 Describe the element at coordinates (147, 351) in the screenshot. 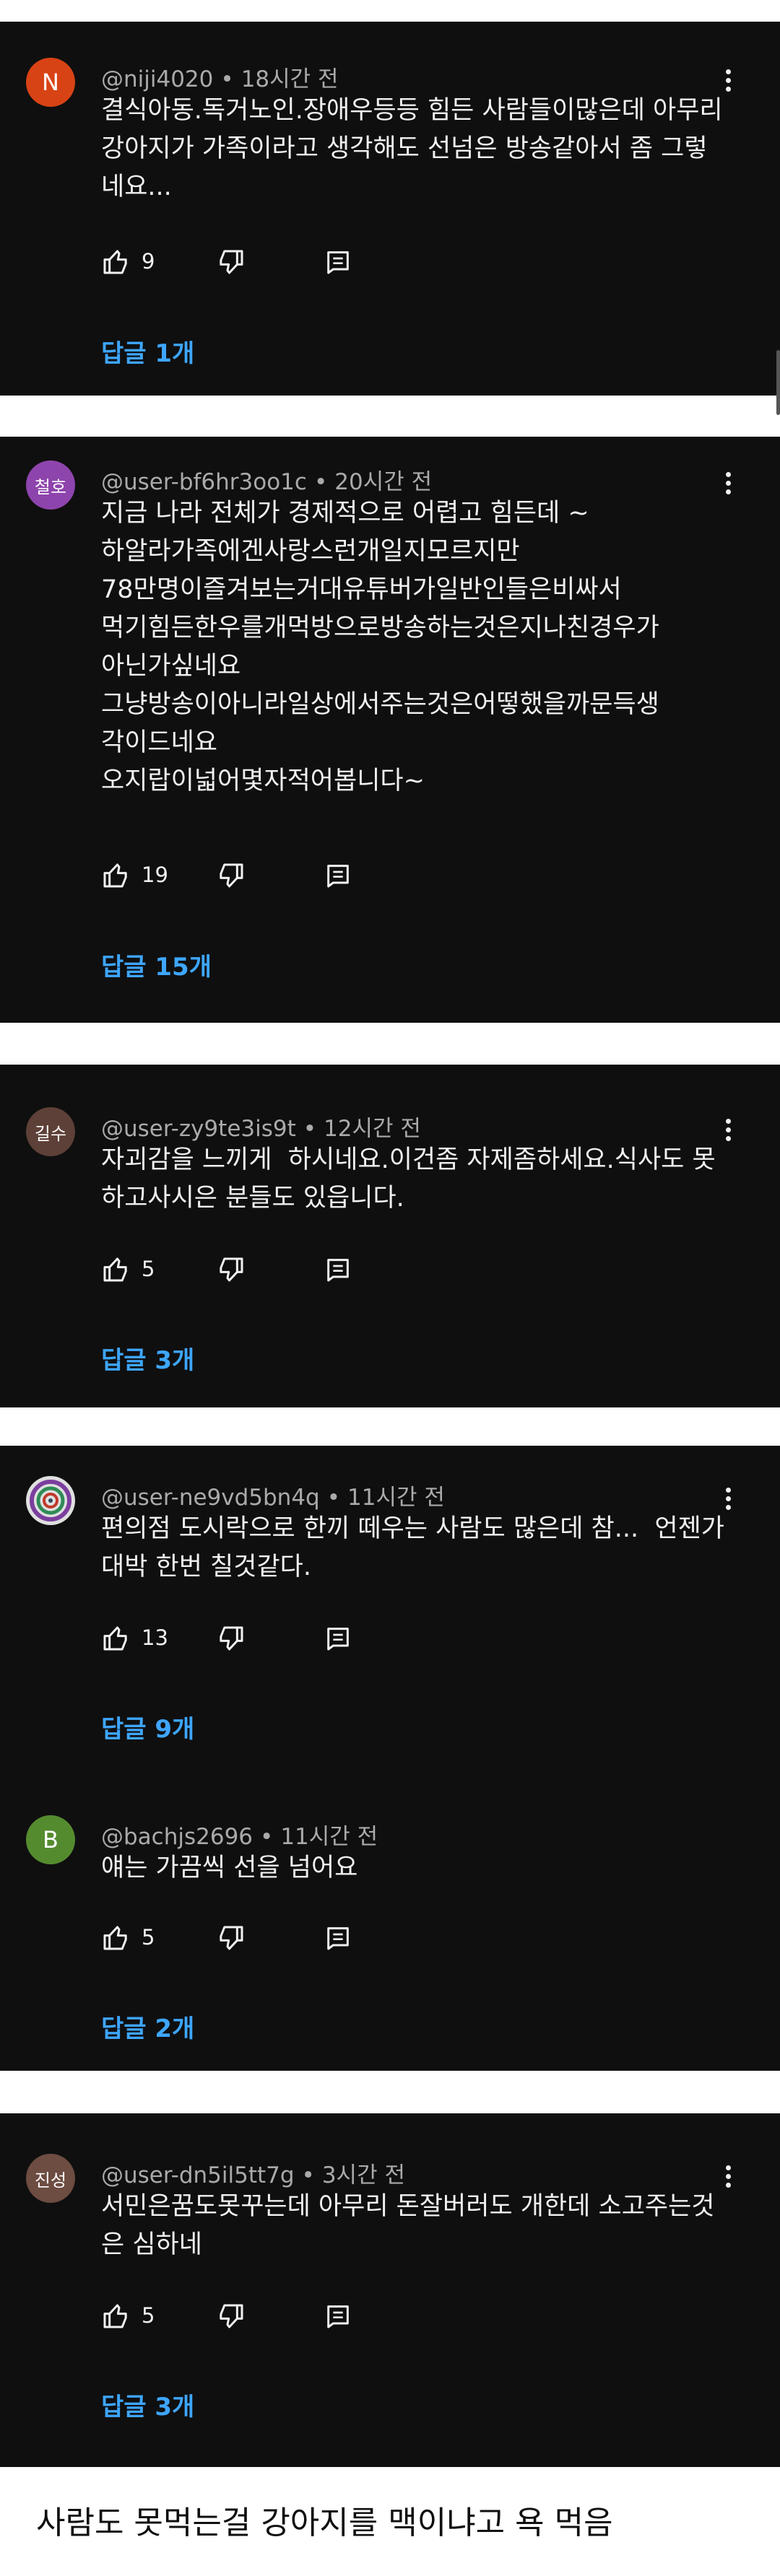

I see `replies-link: 답글 1개` at that location.